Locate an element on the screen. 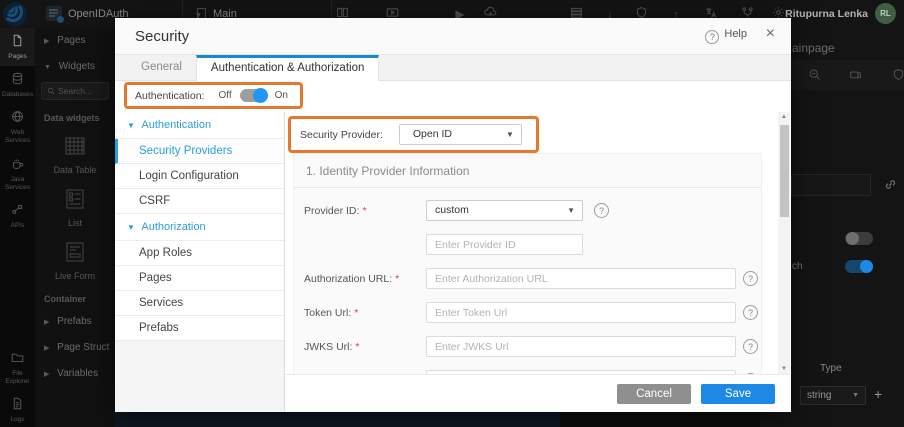 The image size is (904, 427). security-provider-highlight-box: Security Provider: Open ID ▼ is located at coordinates (413, 134).